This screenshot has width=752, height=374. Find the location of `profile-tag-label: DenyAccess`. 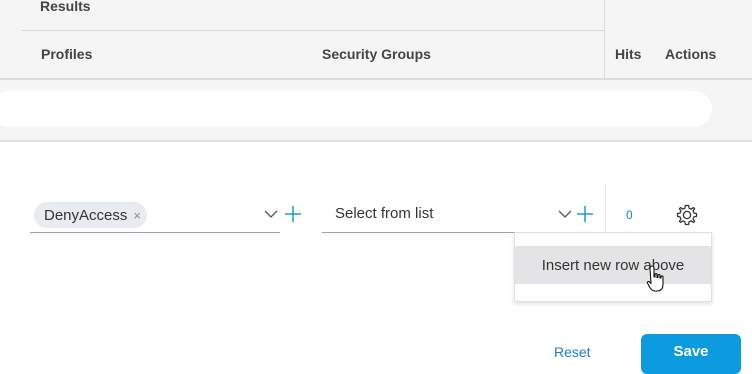

profile-tag-label: DenyAccess is located at coordinates (86, 215).